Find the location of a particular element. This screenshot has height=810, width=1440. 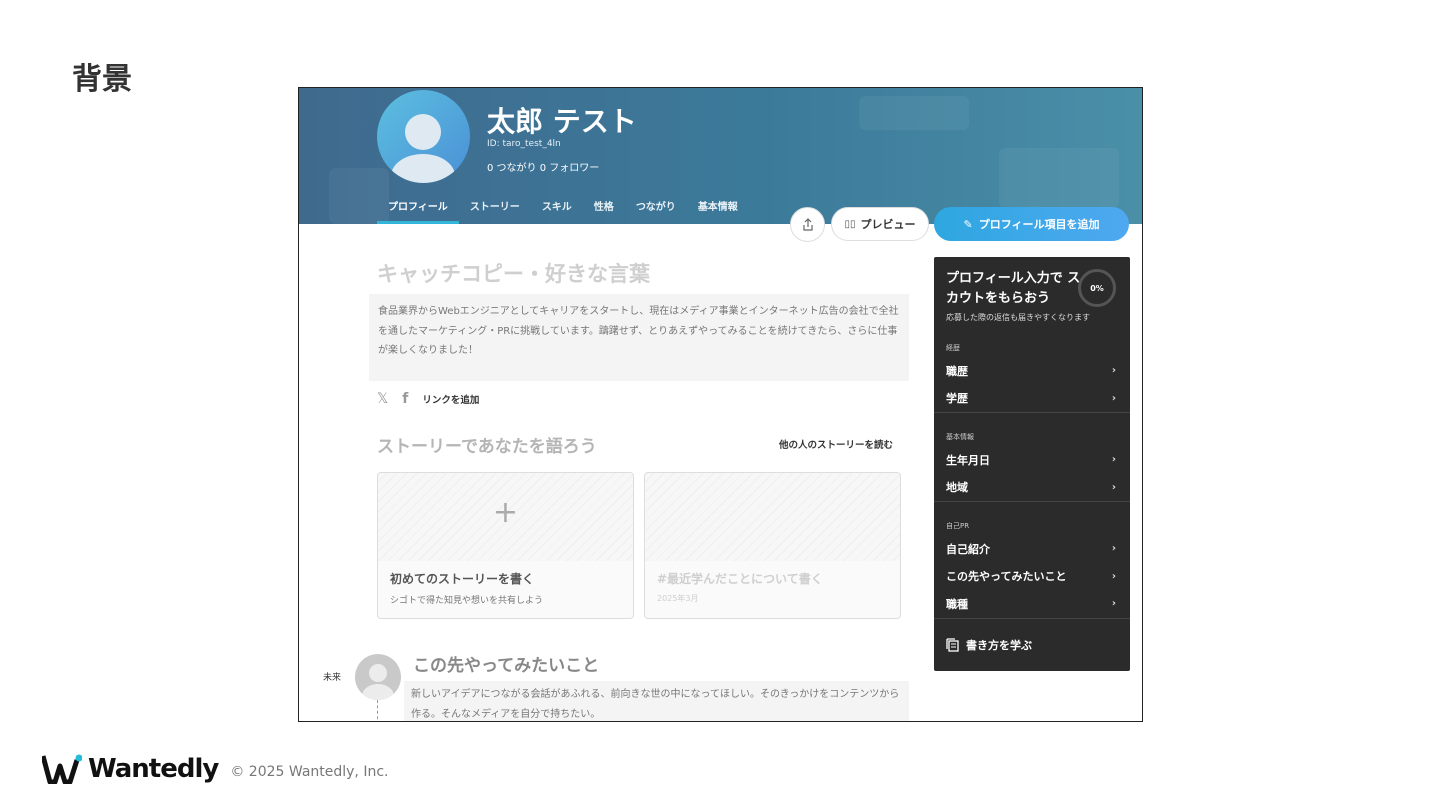

timeline-avatar is located at coordinates (378, 677).